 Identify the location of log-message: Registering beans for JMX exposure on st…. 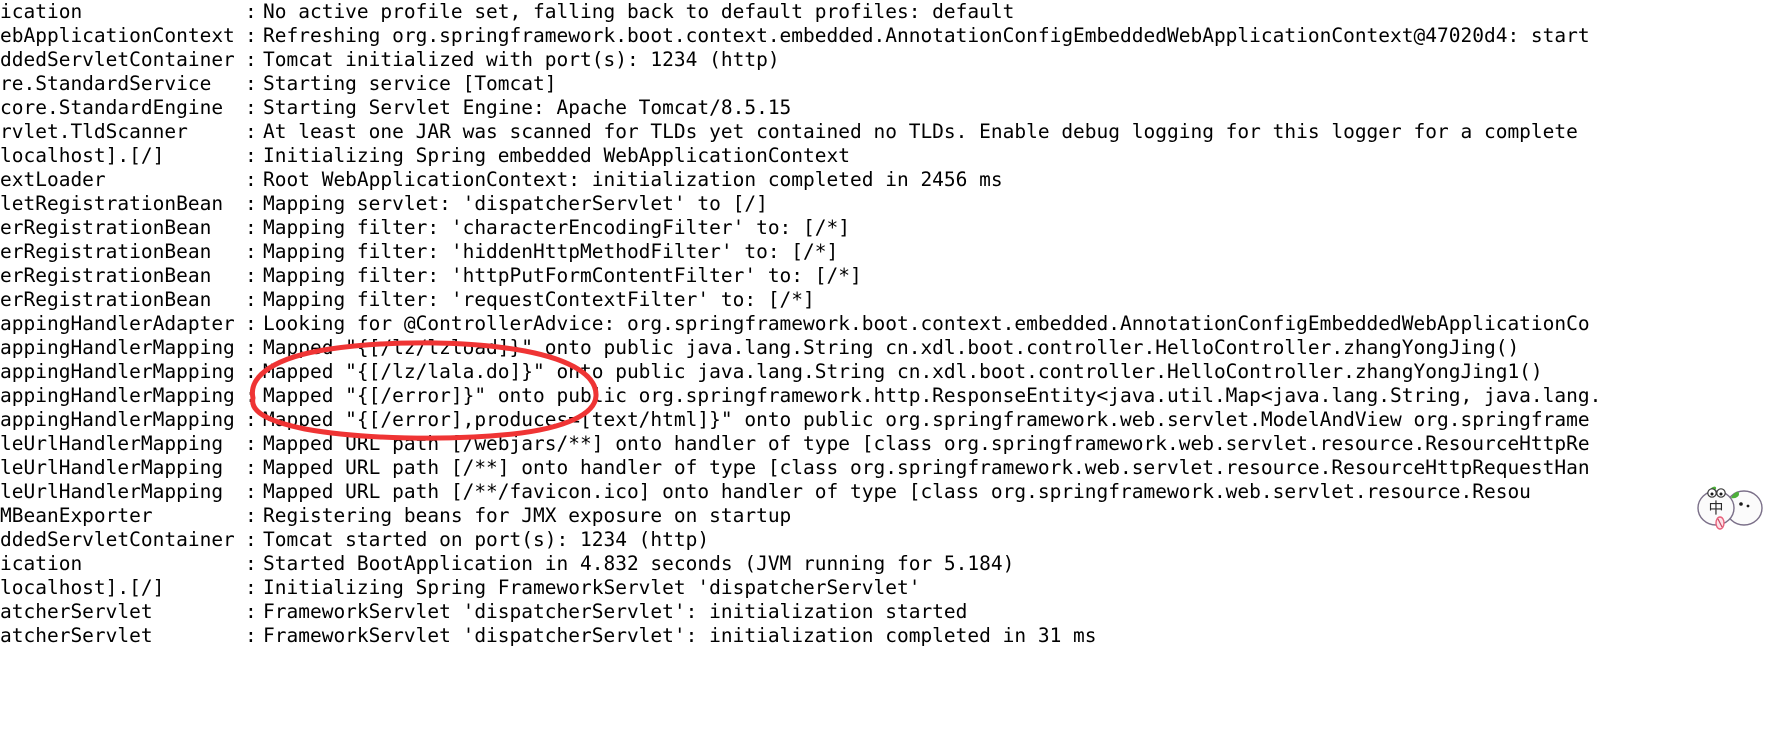
(527, 515).